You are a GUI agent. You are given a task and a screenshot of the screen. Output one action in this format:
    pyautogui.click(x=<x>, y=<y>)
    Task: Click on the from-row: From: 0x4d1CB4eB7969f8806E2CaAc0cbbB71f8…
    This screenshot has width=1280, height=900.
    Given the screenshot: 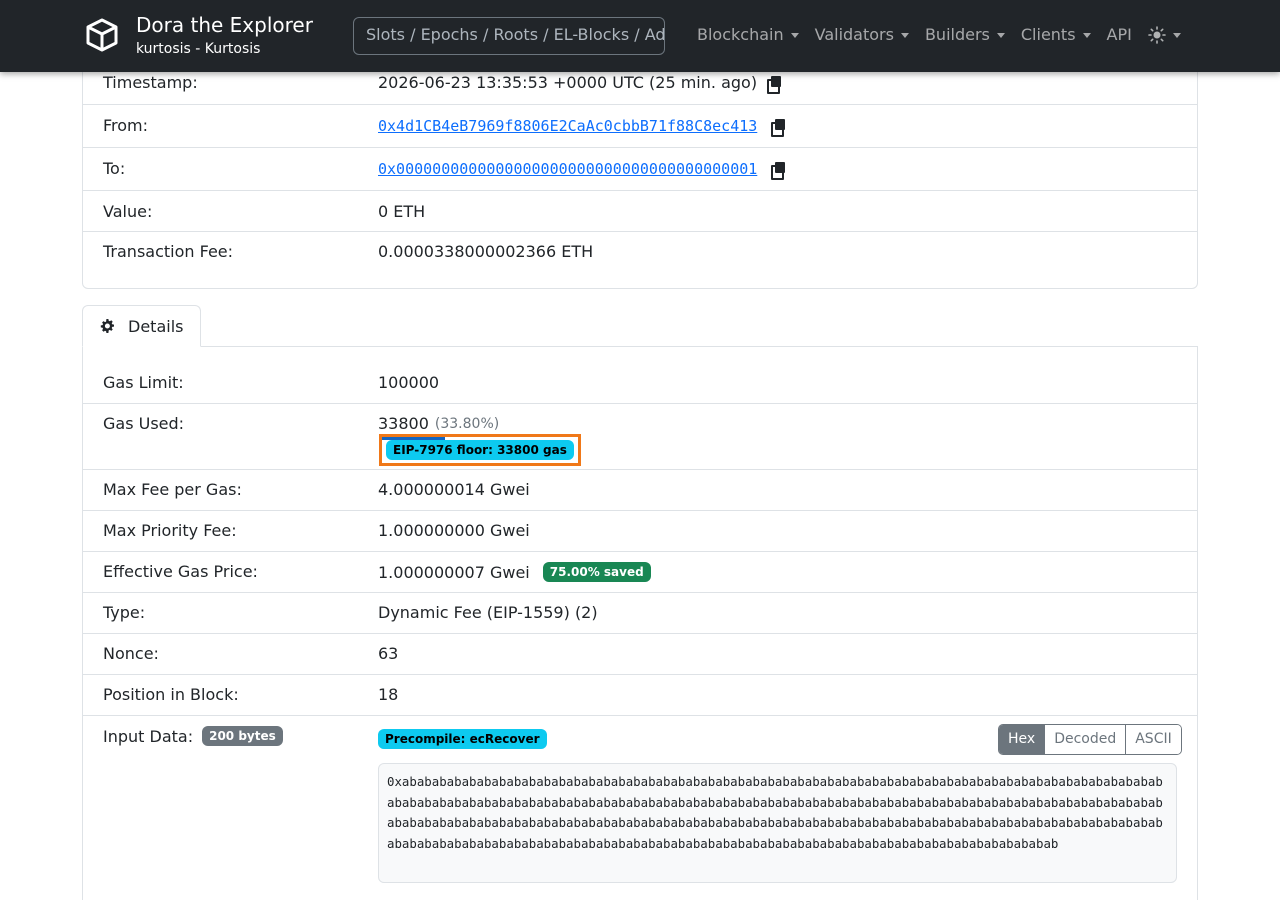 What is the action you would take?
    pyautogui.click(x=640, y=126)
    